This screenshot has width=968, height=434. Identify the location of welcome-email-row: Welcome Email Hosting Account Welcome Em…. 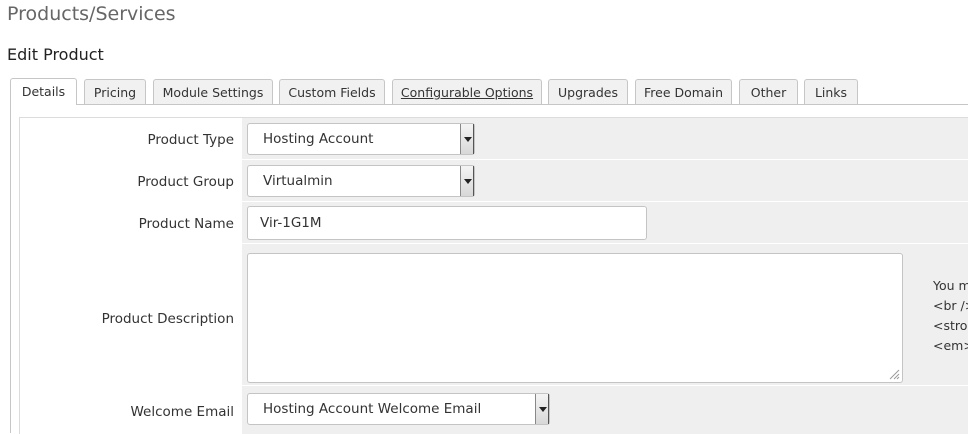
(494, 410).